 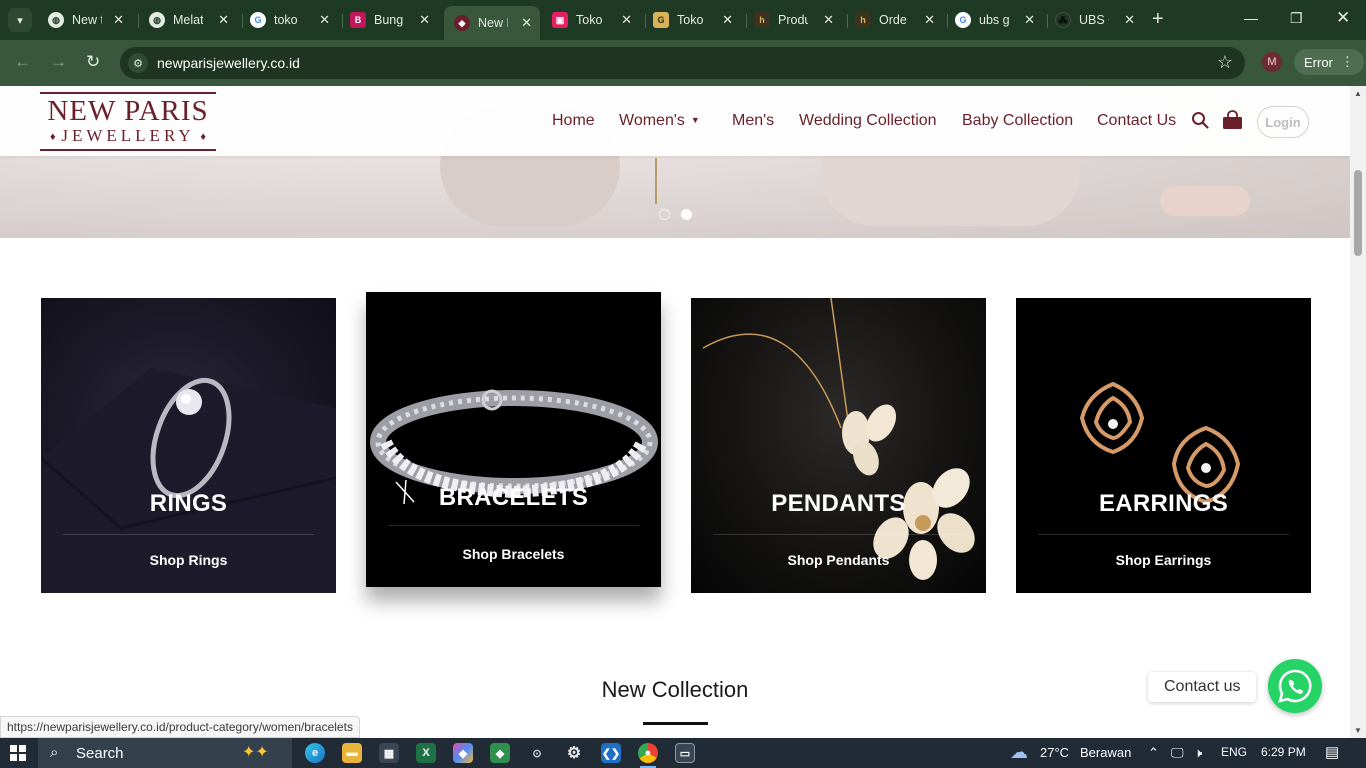 I want to click on copilot-icon: ◆, so click(x=463, y=753).